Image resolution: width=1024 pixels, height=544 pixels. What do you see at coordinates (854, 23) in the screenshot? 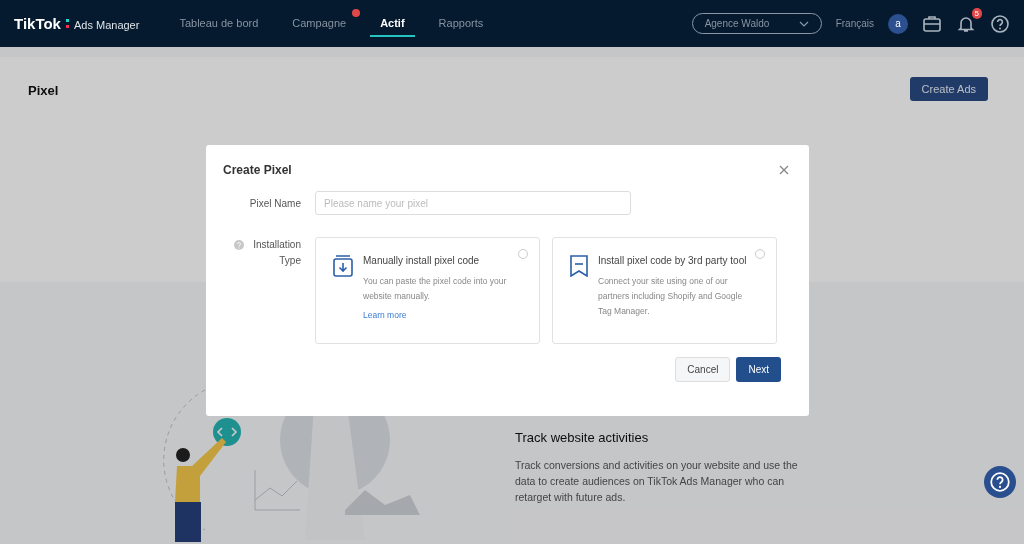
I see `language-link: Français` at bounding box center [854, 23].